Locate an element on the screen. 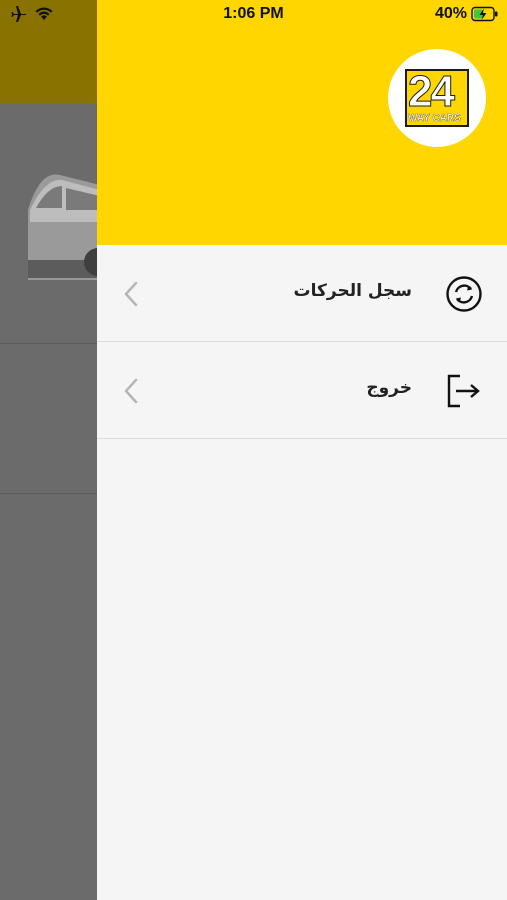  history-sync-icon is located at coordinates (464, 294).